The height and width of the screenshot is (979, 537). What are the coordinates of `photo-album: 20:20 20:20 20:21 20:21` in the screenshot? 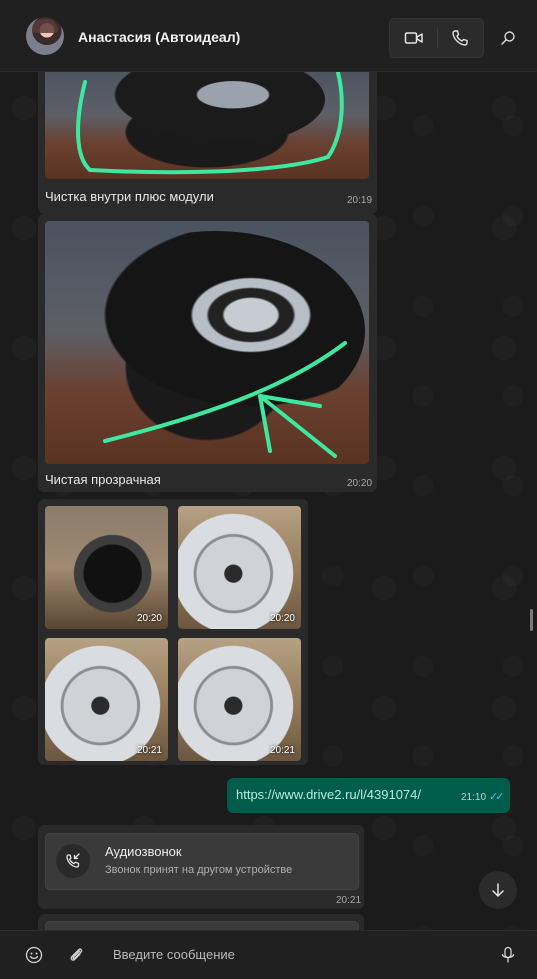 It's located at (173, 632).